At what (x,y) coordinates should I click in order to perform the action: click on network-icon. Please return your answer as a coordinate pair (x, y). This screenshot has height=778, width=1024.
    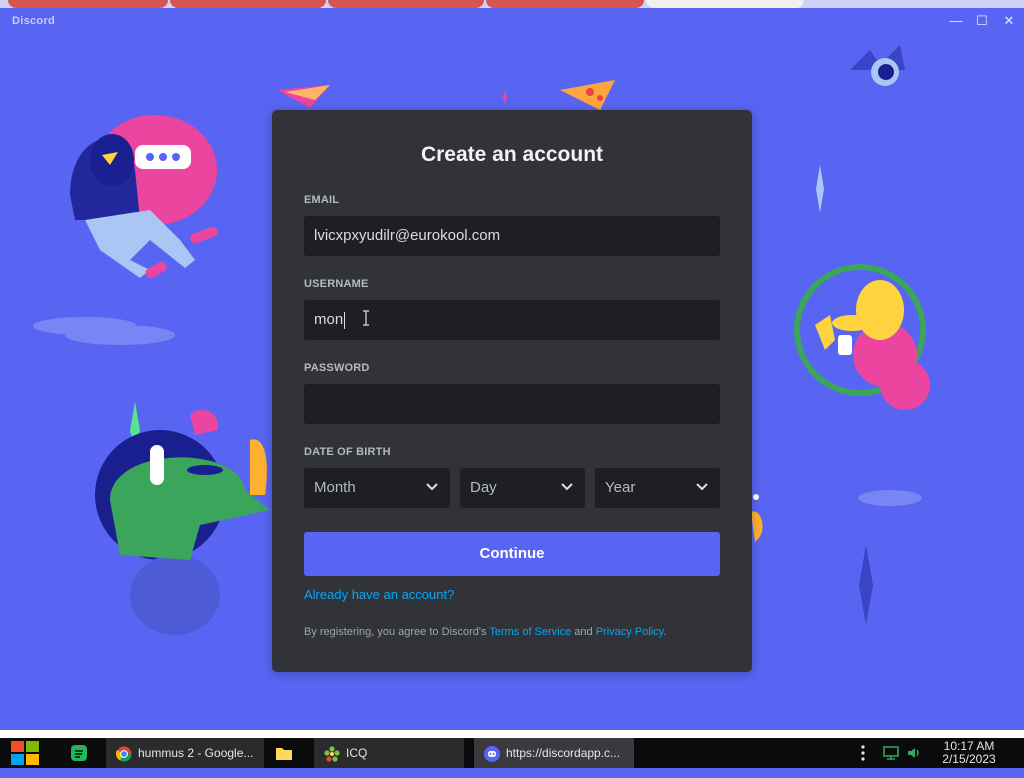
    Looking at the image, I should click on (891, 753).